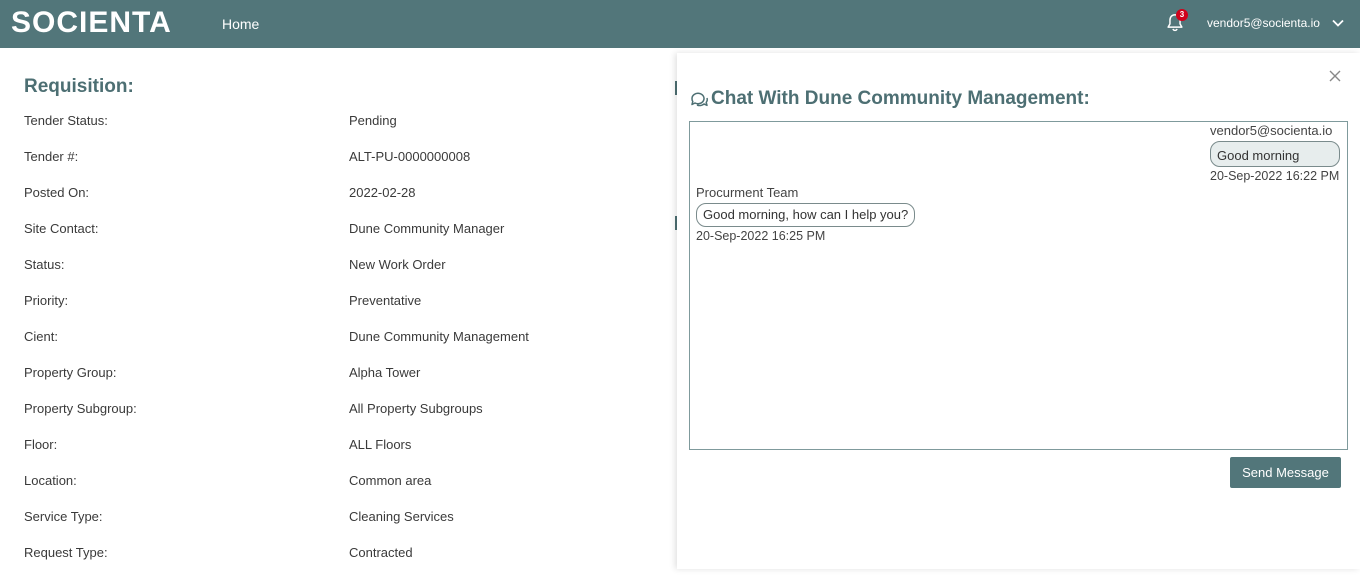  Describe the element at coordinates (1275, 176) in the screenshot. I see `message-timestamp: 20-Sep-2022 16:22 PM` at that location.